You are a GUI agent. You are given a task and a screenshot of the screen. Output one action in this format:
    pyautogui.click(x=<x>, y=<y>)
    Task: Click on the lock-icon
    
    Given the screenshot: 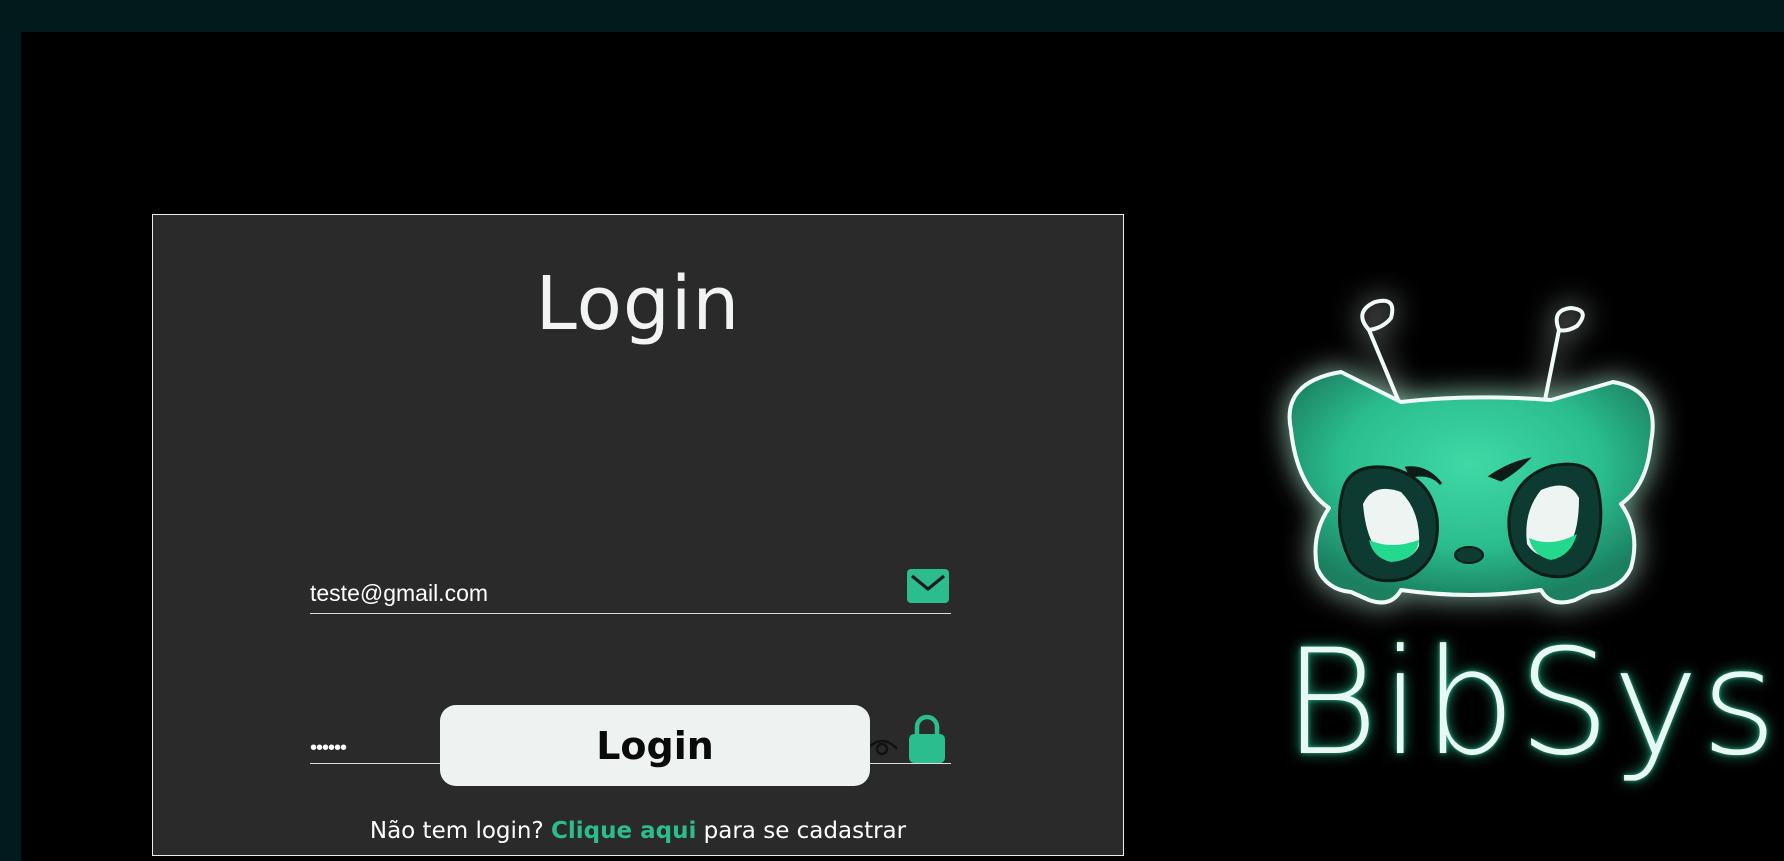 What is the action you would take?
    pyautogui.click(x=927, y=738)
    